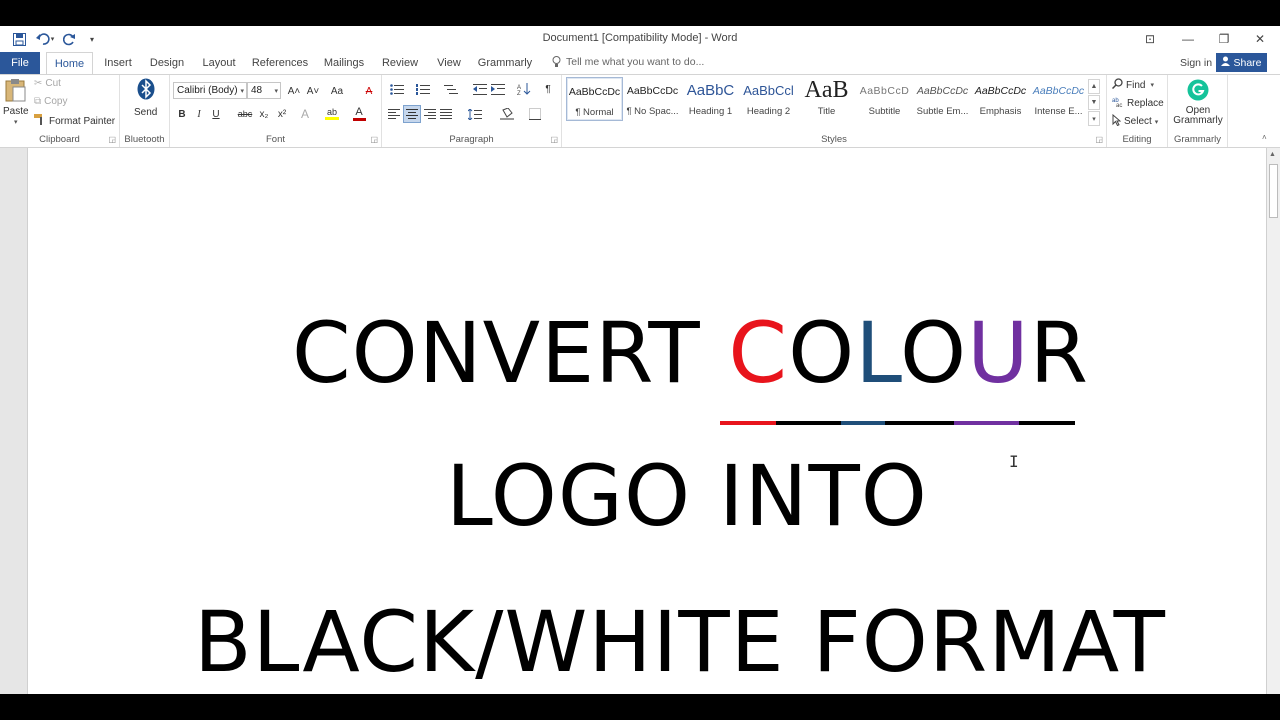 This screenshot has height=720, width=1280. I want to click on style-subtitle: AaBbCcD Subtitle, so click(884, 99).